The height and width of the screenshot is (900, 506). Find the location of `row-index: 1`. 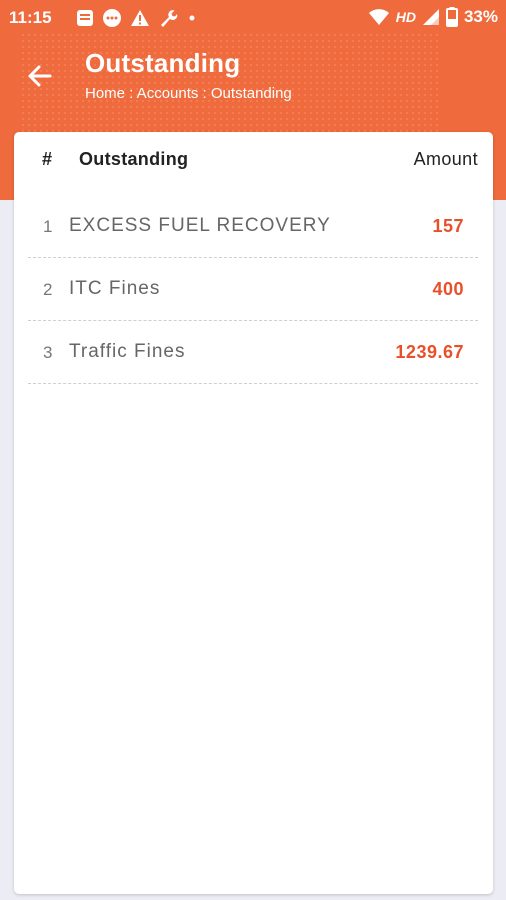

row-index: 1 is located at coordinates (48, 226).